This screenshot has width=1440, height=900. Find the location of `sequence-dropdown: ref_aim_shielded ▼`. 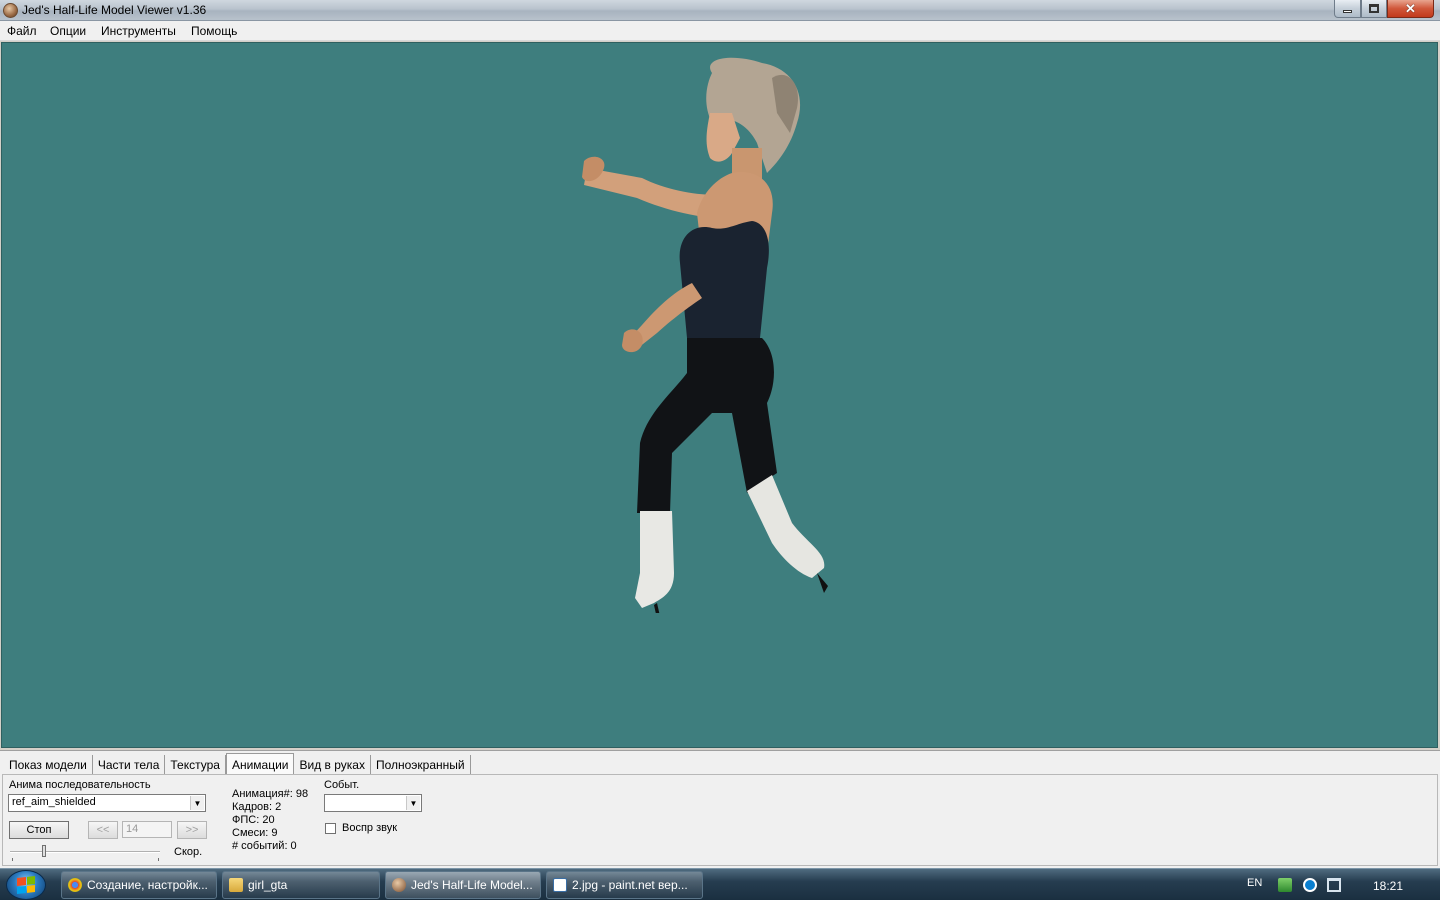

sequence-dropdown: ref_aim_shielded ▼ is located at coordinates (107, 803).